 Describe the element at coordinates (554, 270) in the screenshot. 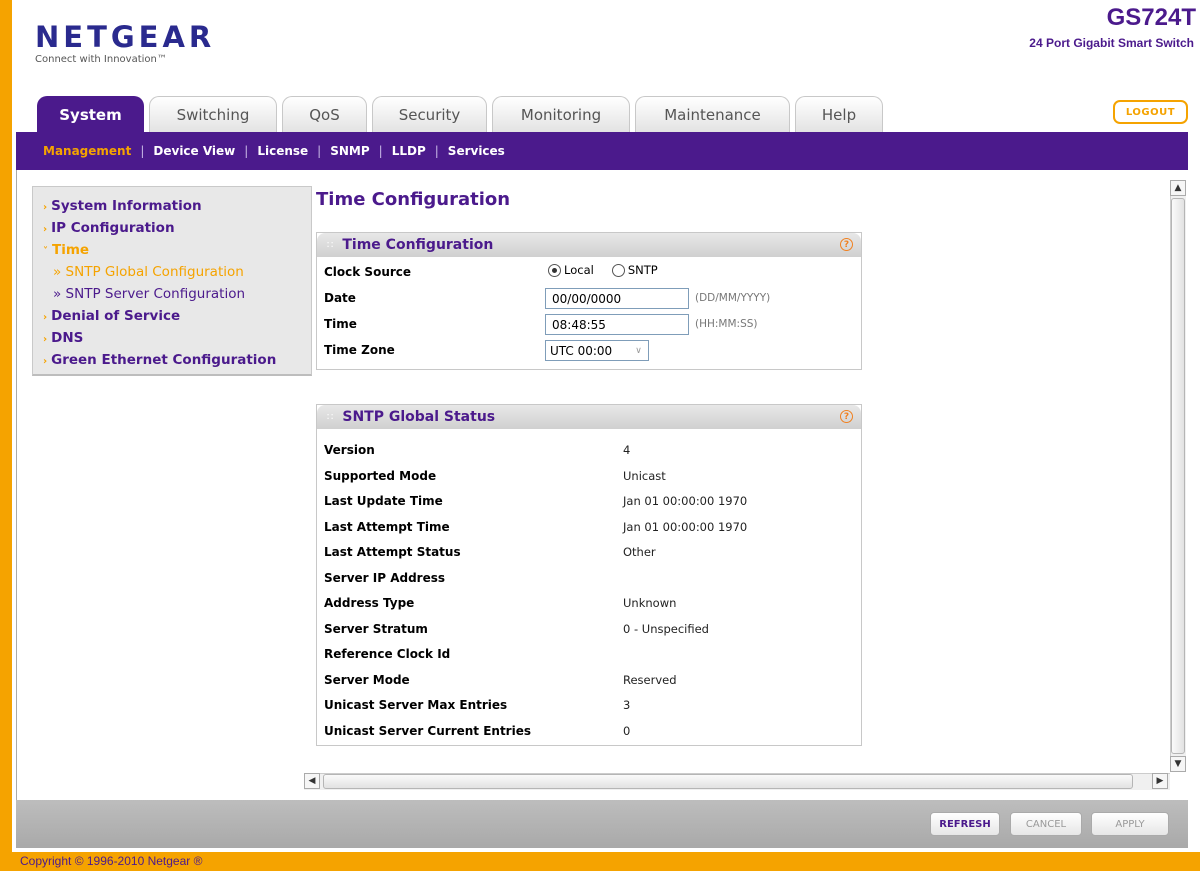

I see `clock-source-local-radio` at that location.